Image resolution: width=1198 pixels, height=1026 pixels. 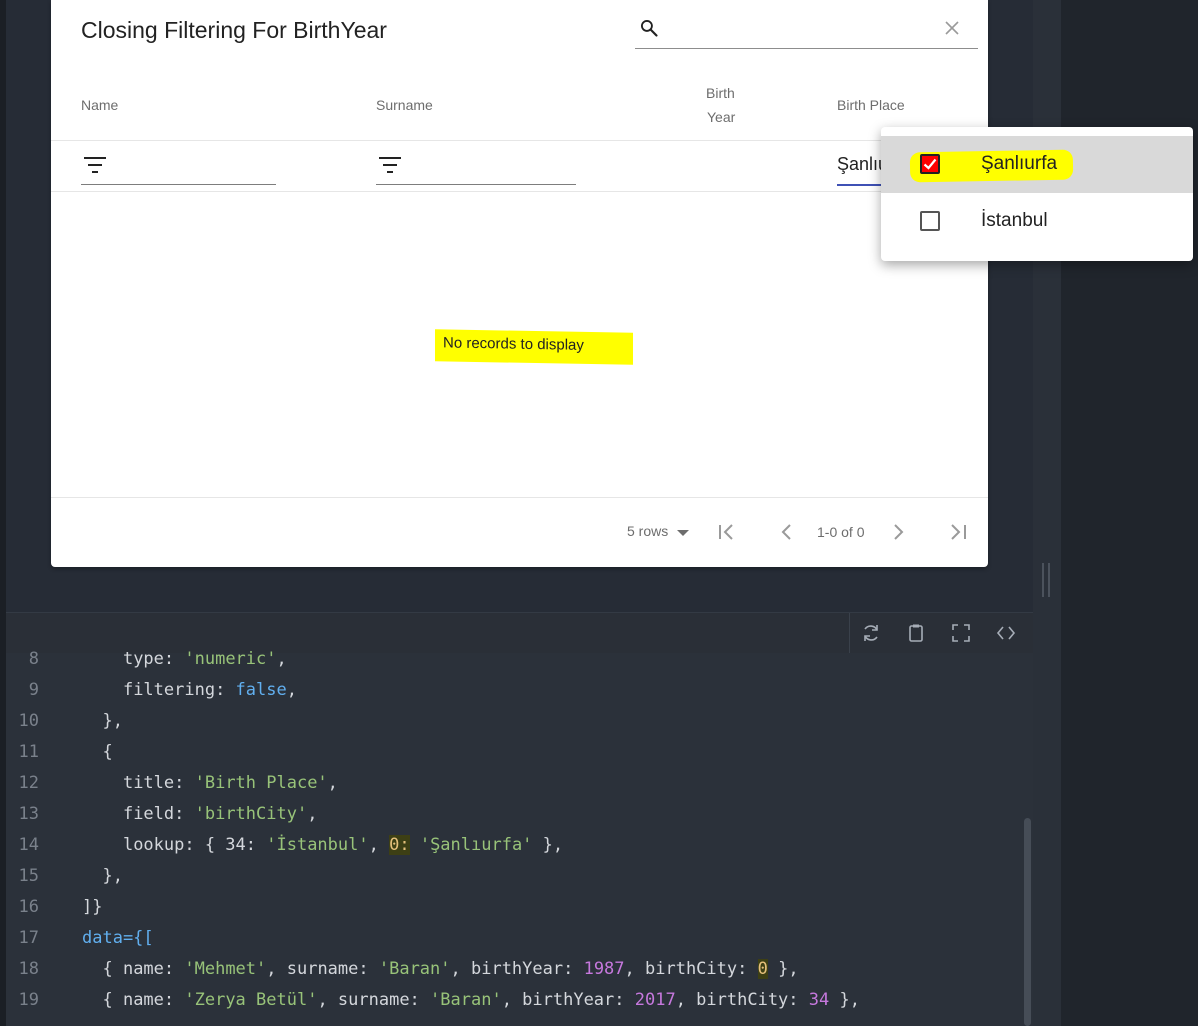 I want to click on code-view-icon, so click(x=1006, y=633).